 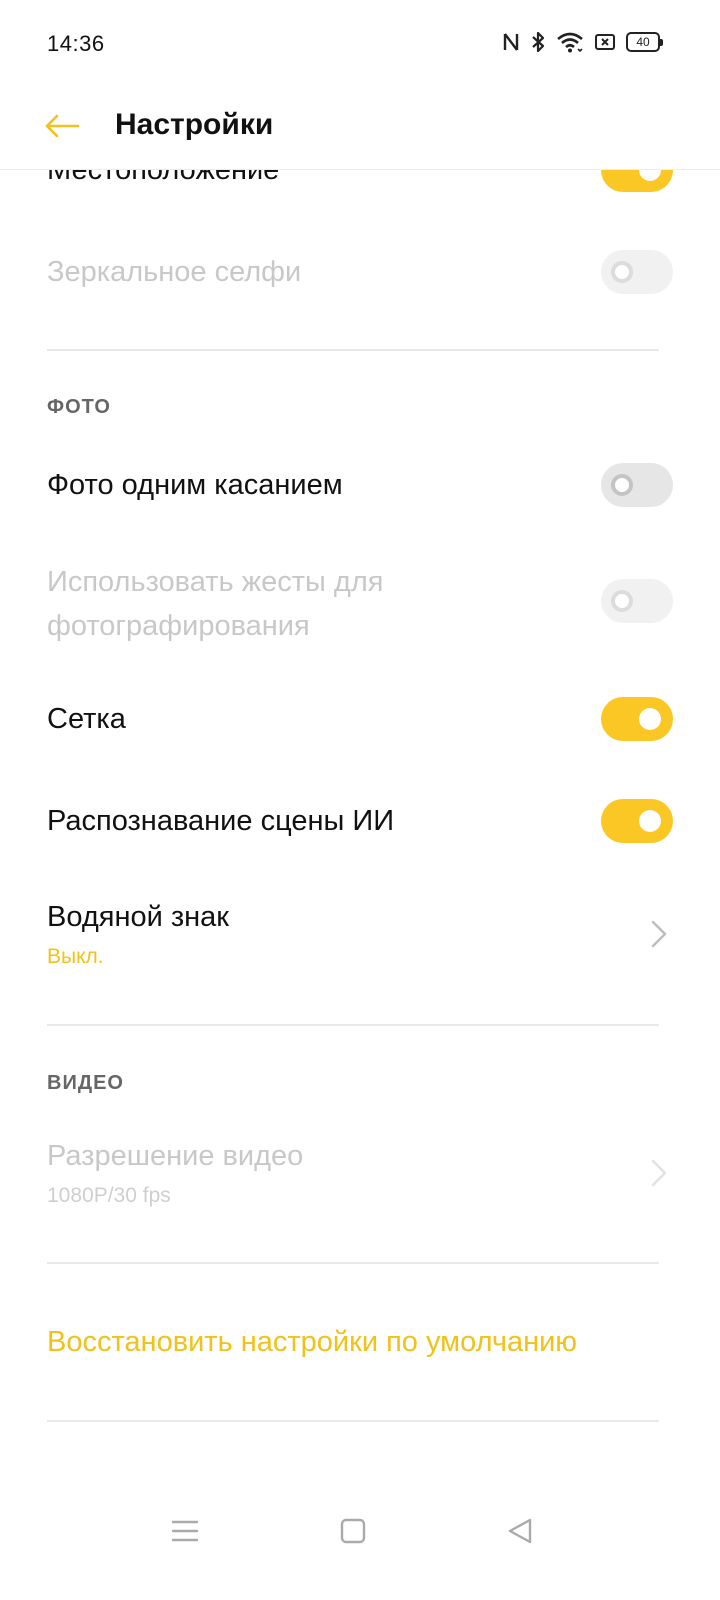 What do you see at coordinates (637, 181) in the screenshot?
I see `location-toggle` at bounding box center [637, 181].